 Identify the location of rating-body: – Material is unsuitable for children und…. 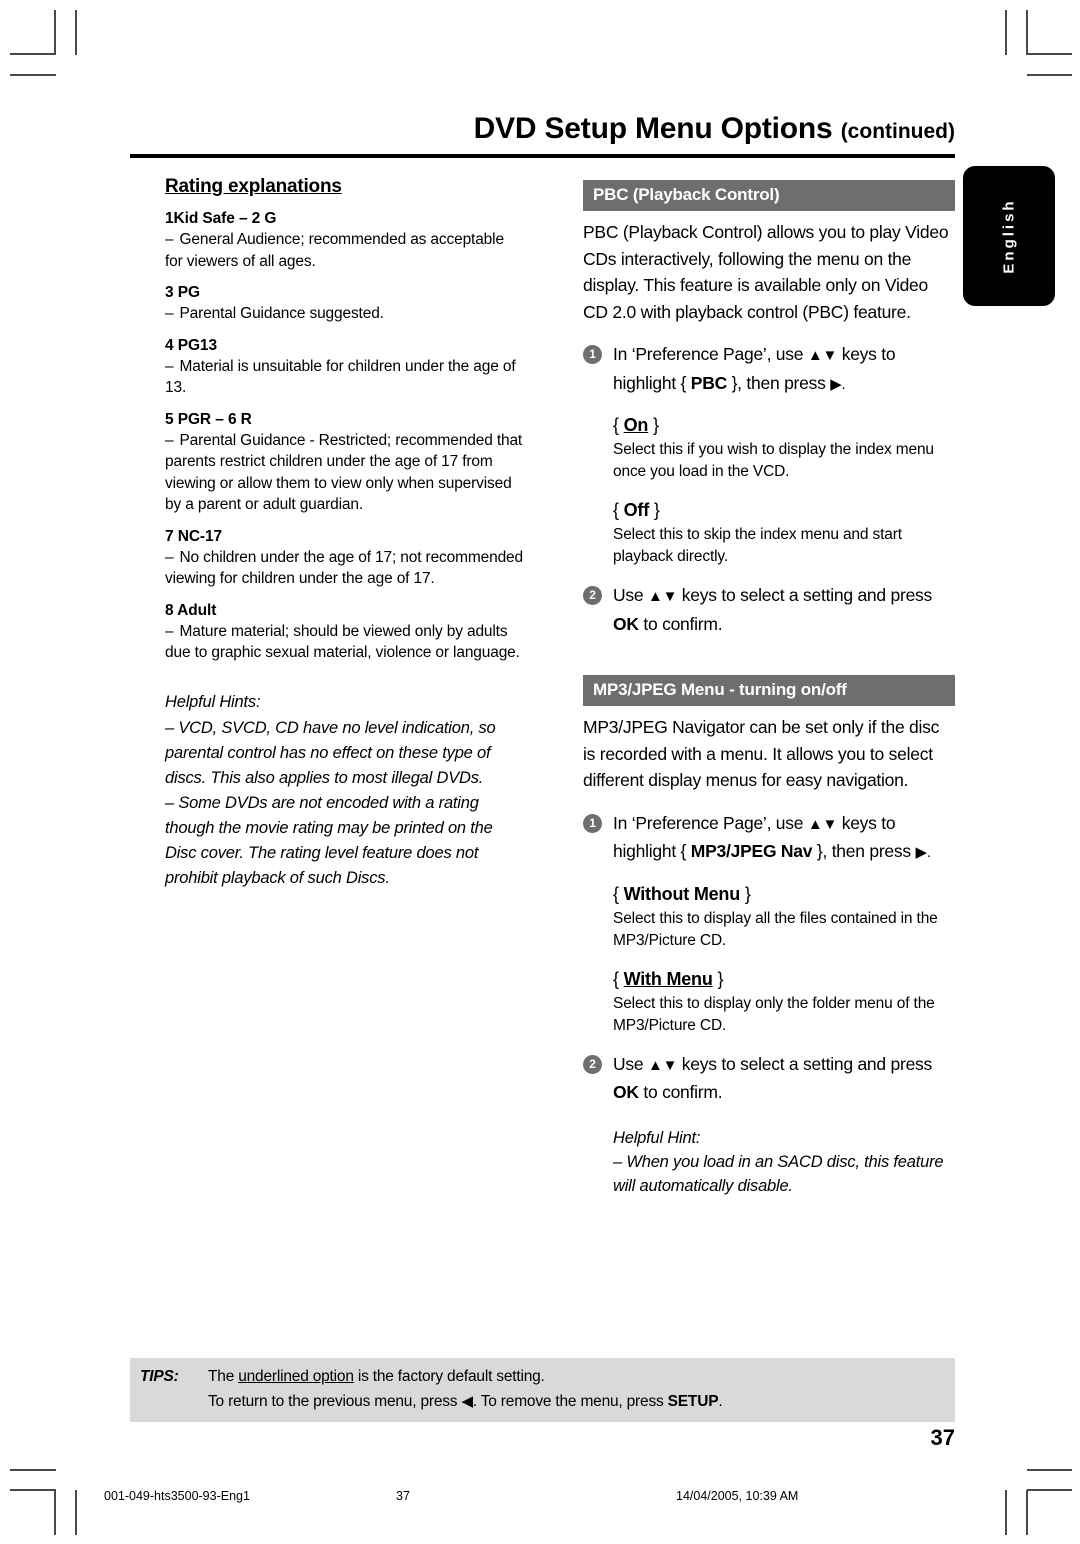
(345, 377).